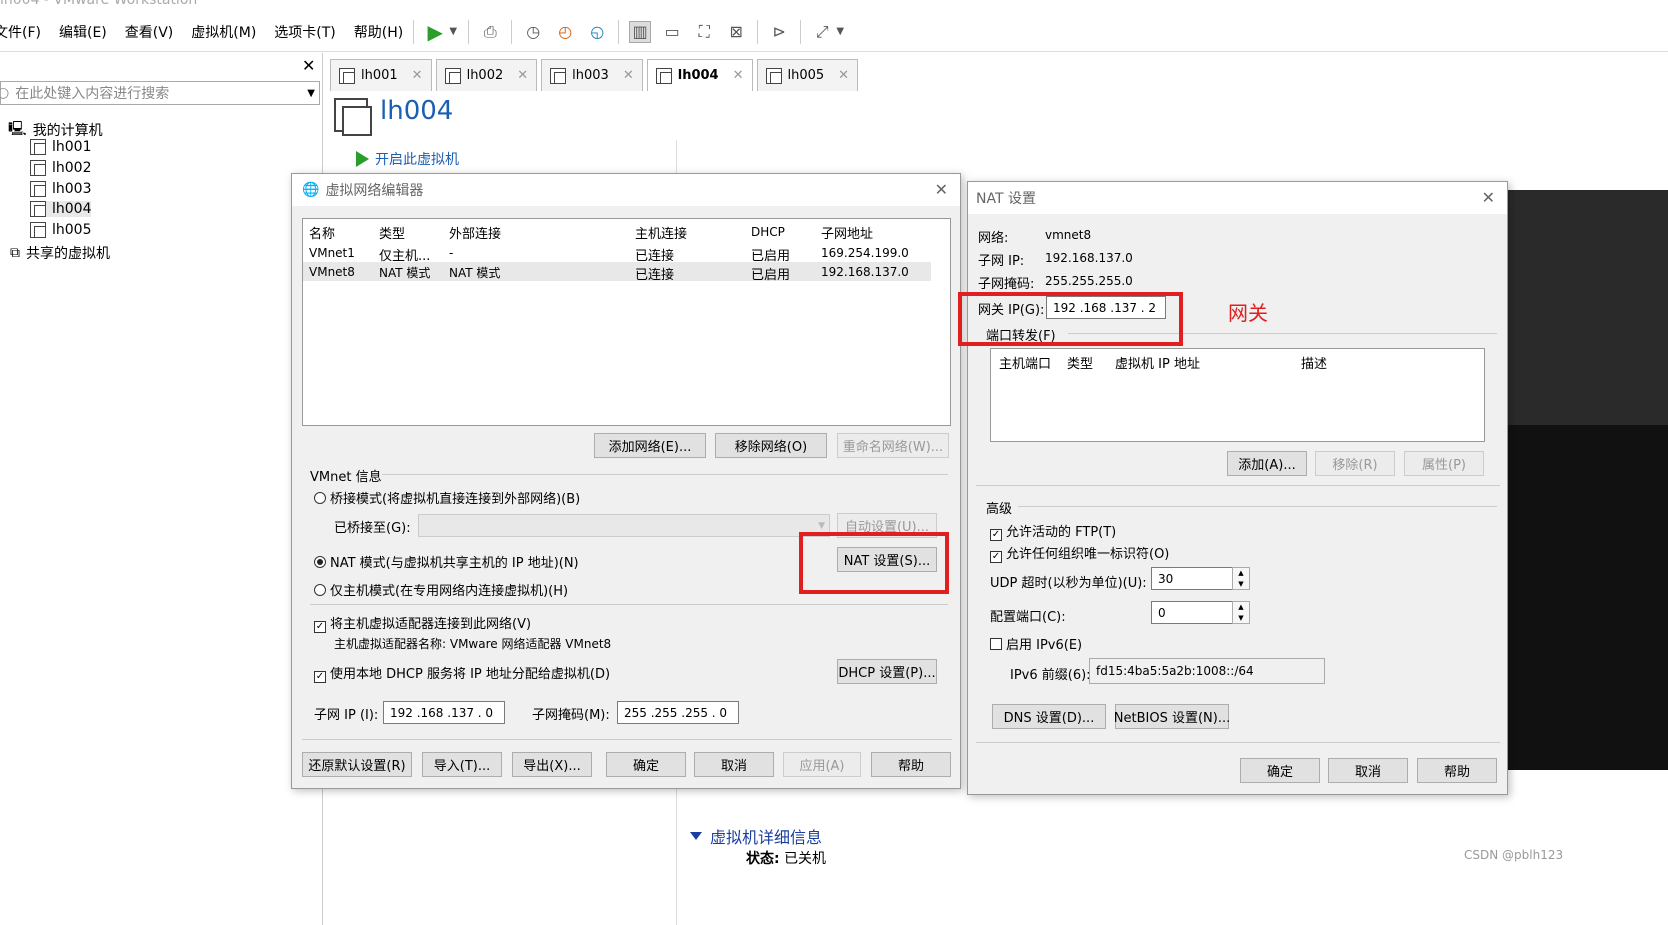 This screenshot has width=1668, height=925. I want to click on send-keys-icon: ⎙, so click(490, 32).